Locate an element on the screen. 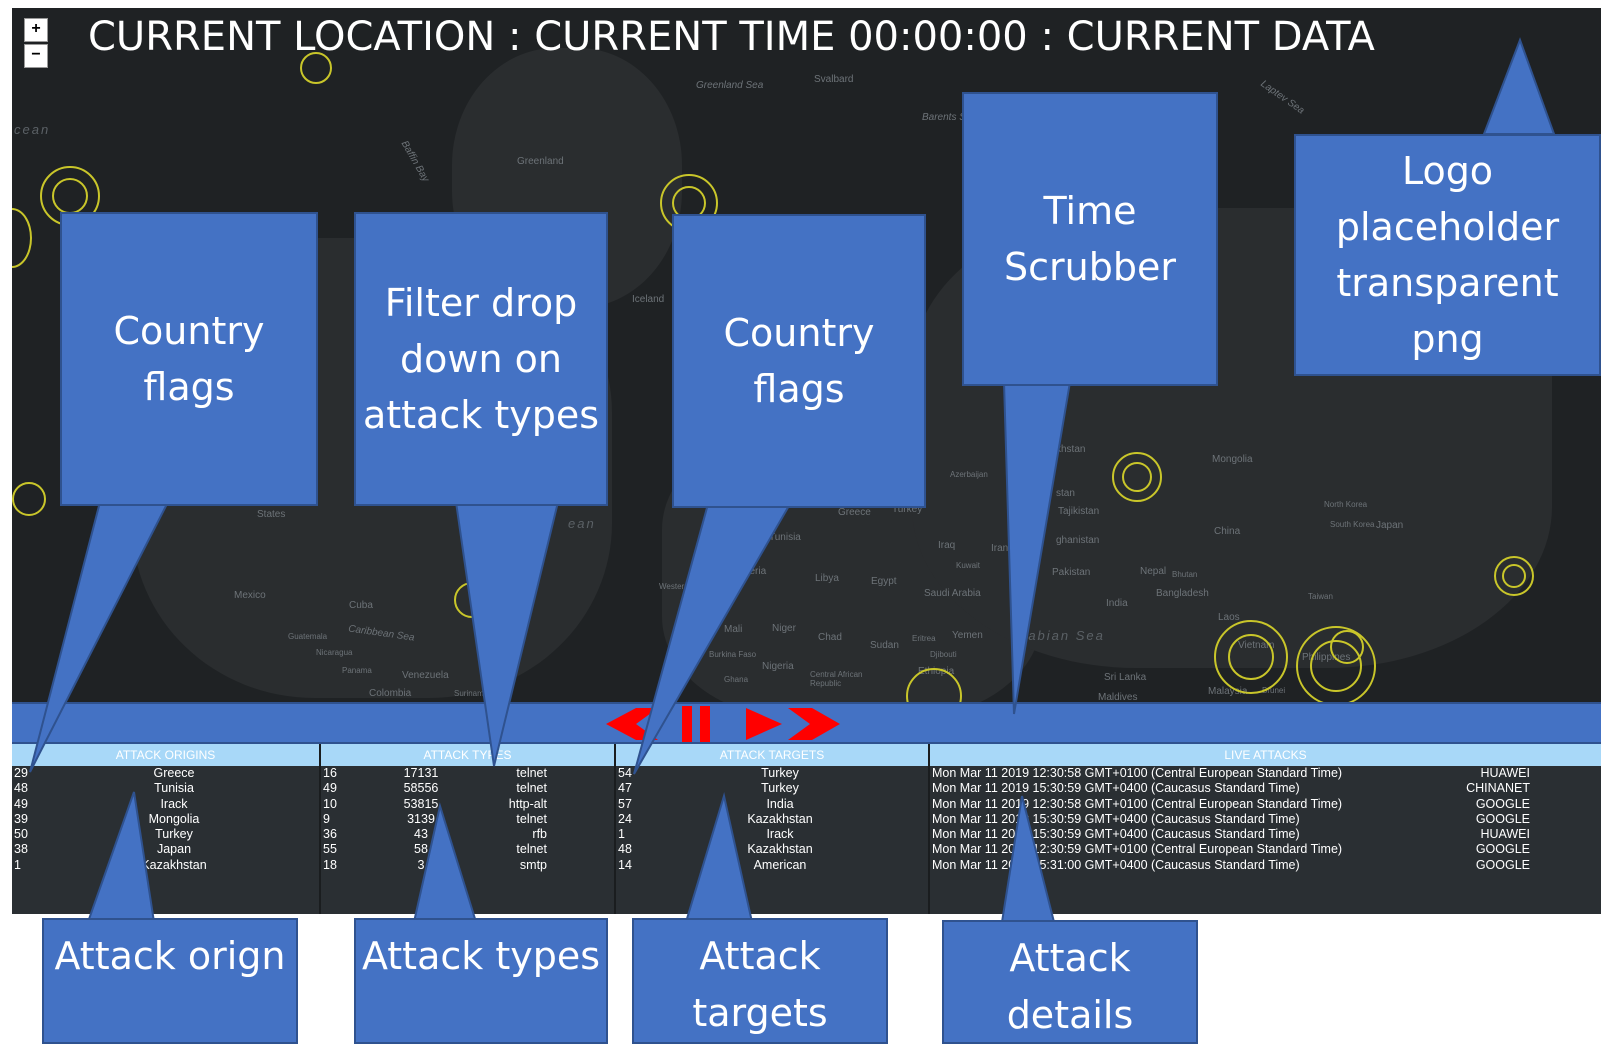 The height and width of the screenshot is (1044, 1601). map-label-kazakhstan: khstan is located at coordinates (1071, 449).